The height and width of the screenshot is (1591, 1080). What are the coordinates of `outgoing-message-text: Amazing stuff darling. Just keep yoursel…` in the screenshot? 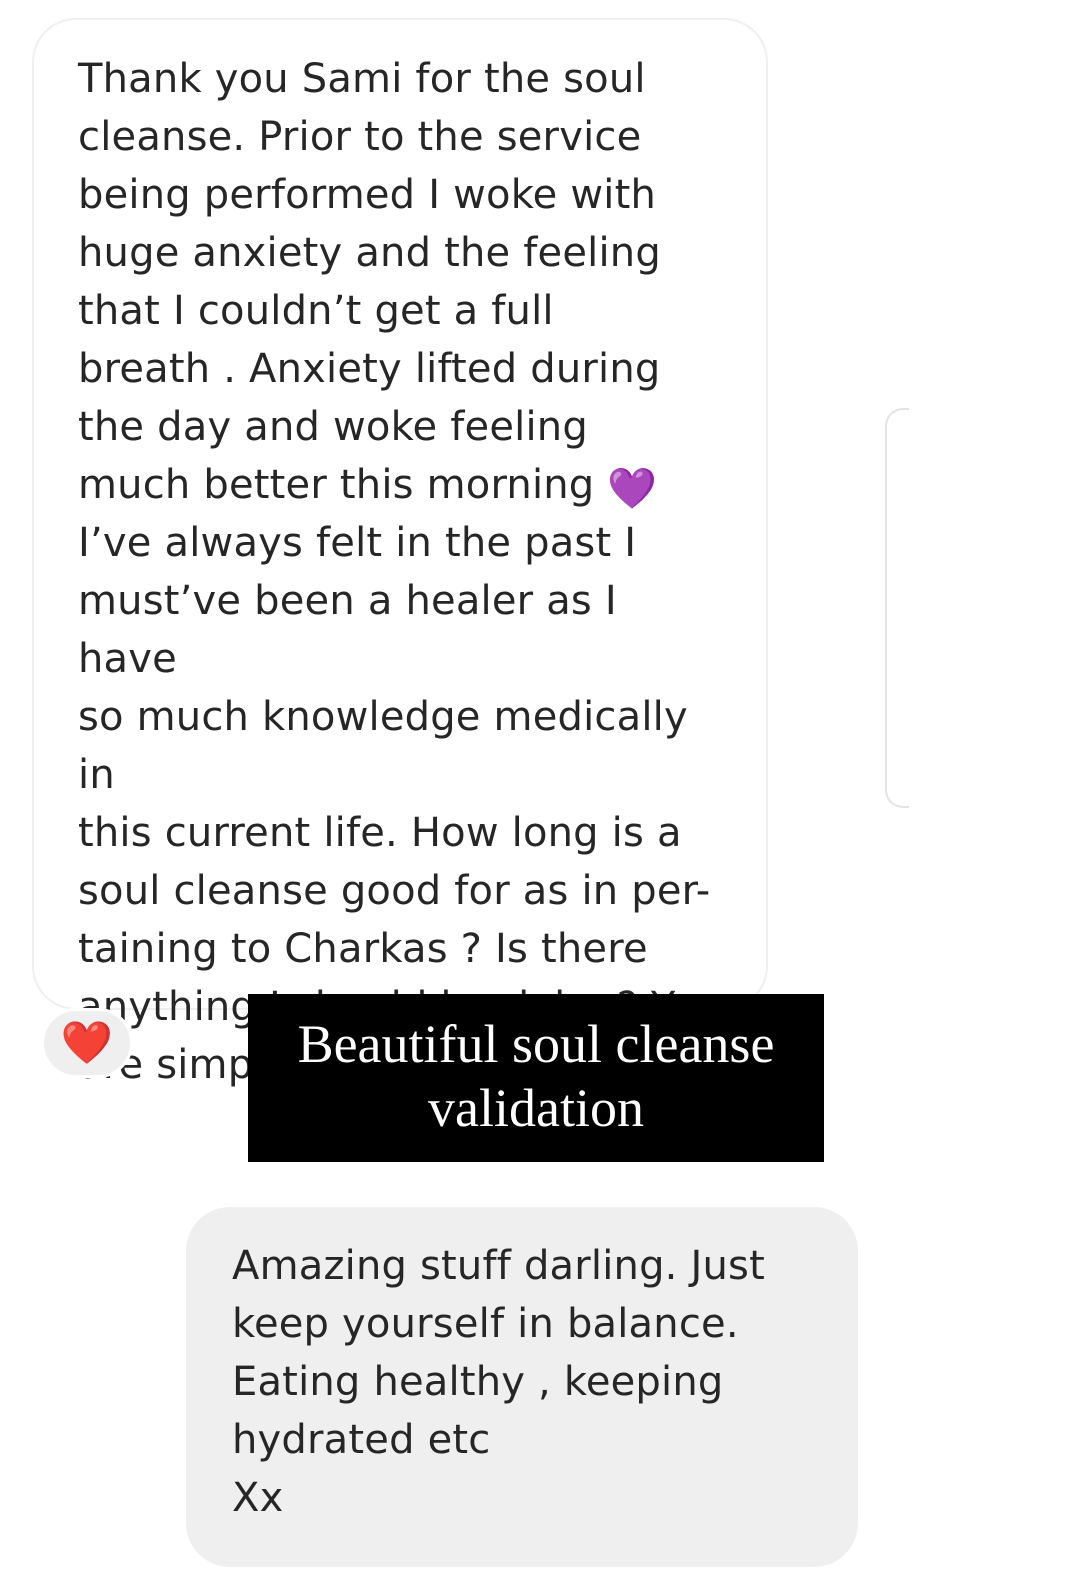 It's located at (498, 1382).